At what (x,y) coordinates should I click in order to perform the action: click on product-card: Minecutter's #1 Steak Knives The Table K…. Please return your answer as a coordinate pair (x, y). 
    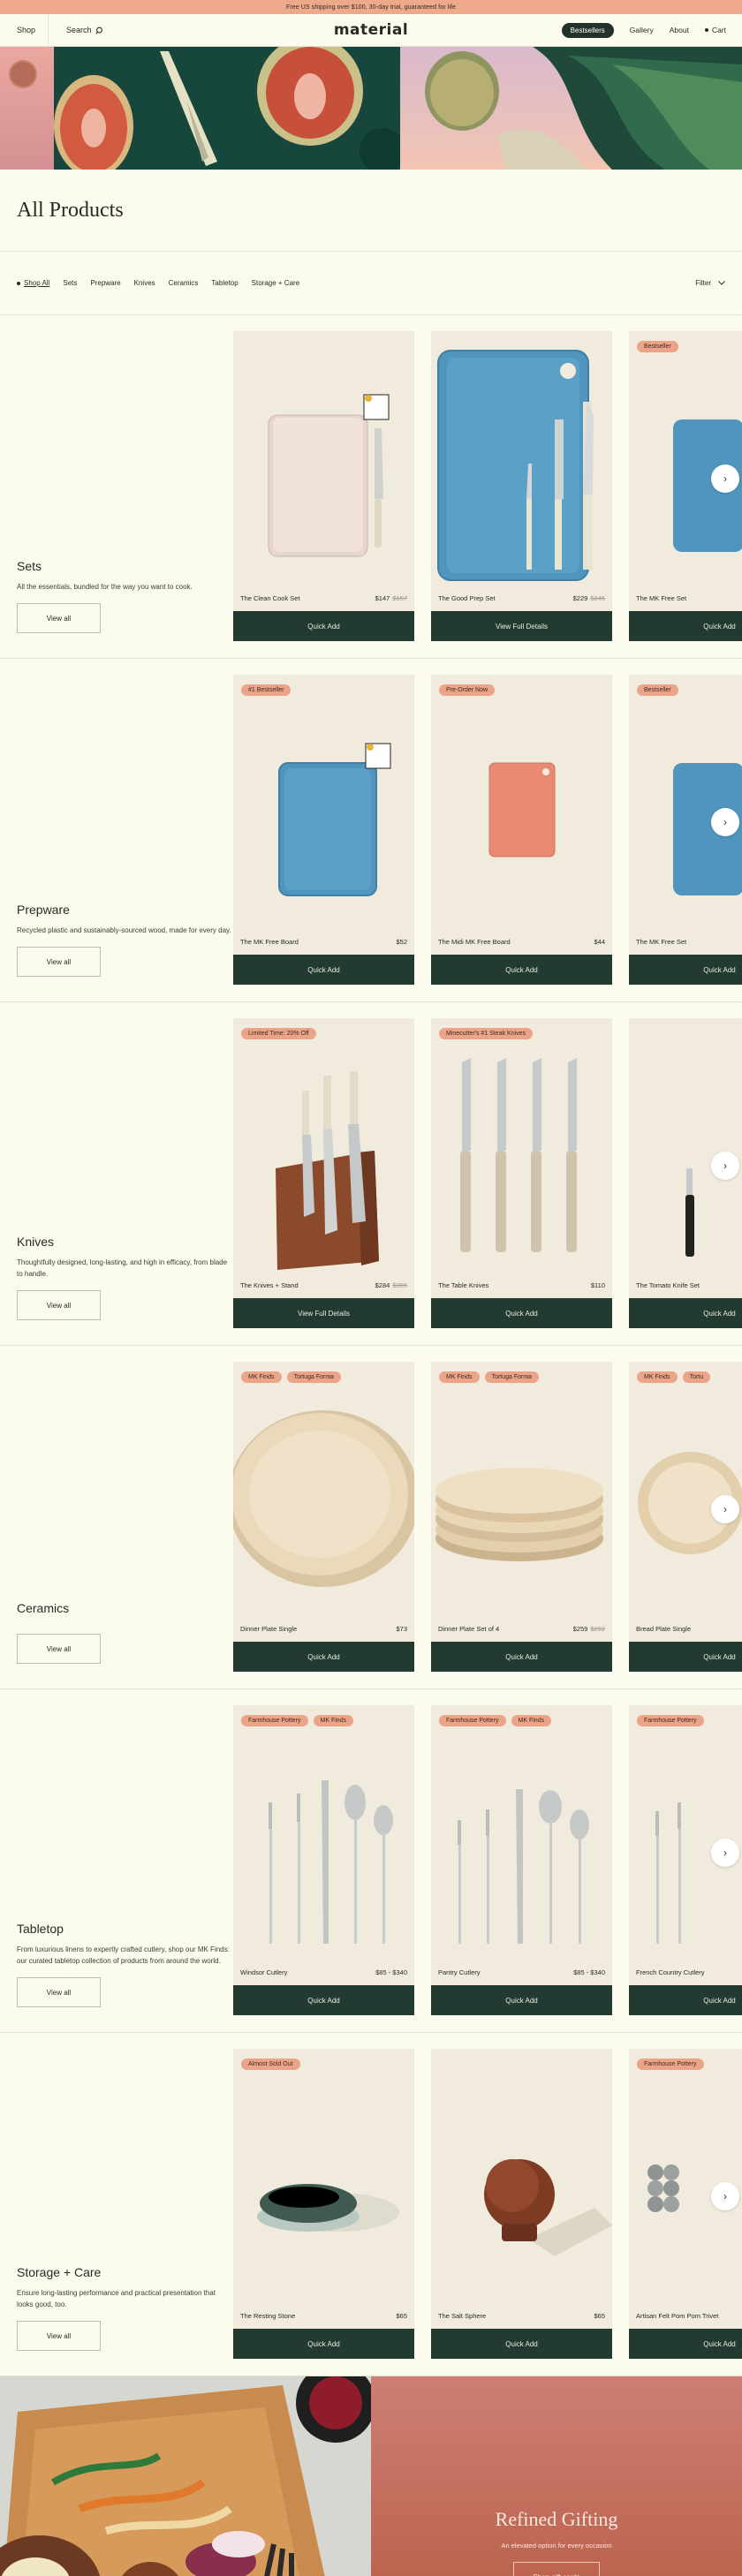
    Looking at the image, I should click on (521, 1173).